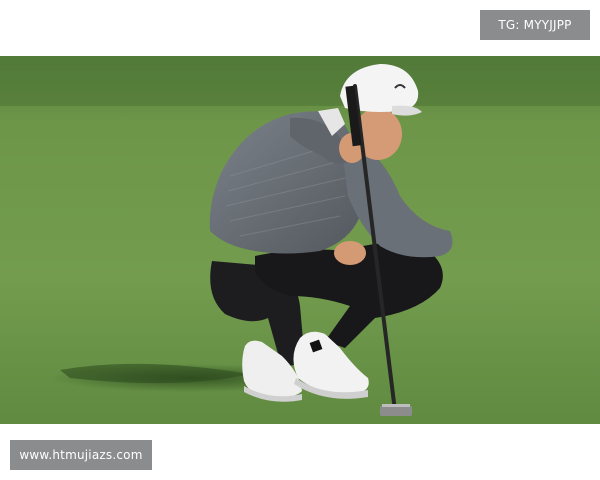 The width and height of the screenshot is (600, 480). Describe the element at coordinates (396, 405) in the screenshot. I see `putter-head-top` at that location.